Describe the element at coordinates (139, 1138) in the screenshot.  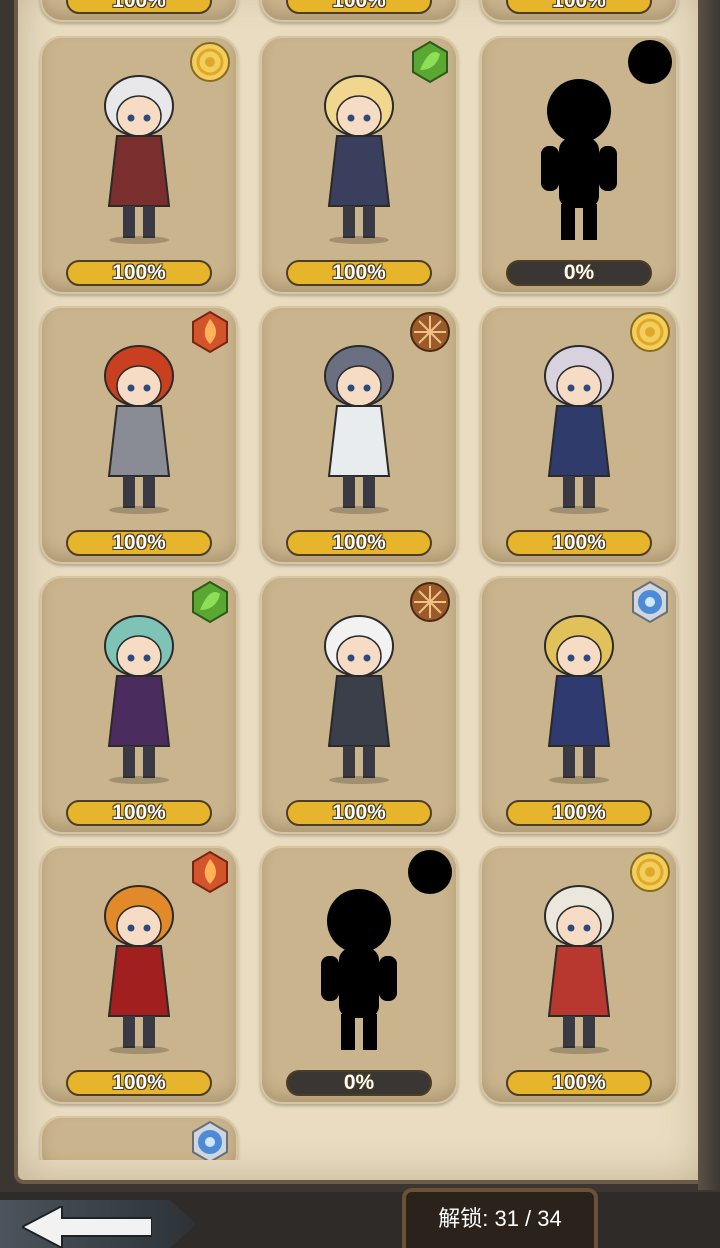
I see `character-card-partial` at that location.